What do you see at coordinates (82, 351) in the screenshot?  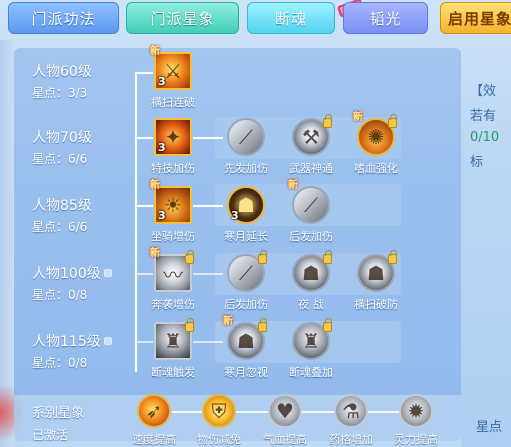 I see `row-label-115: 人物115级 星点：0/8` at bounding box center [82, 351].